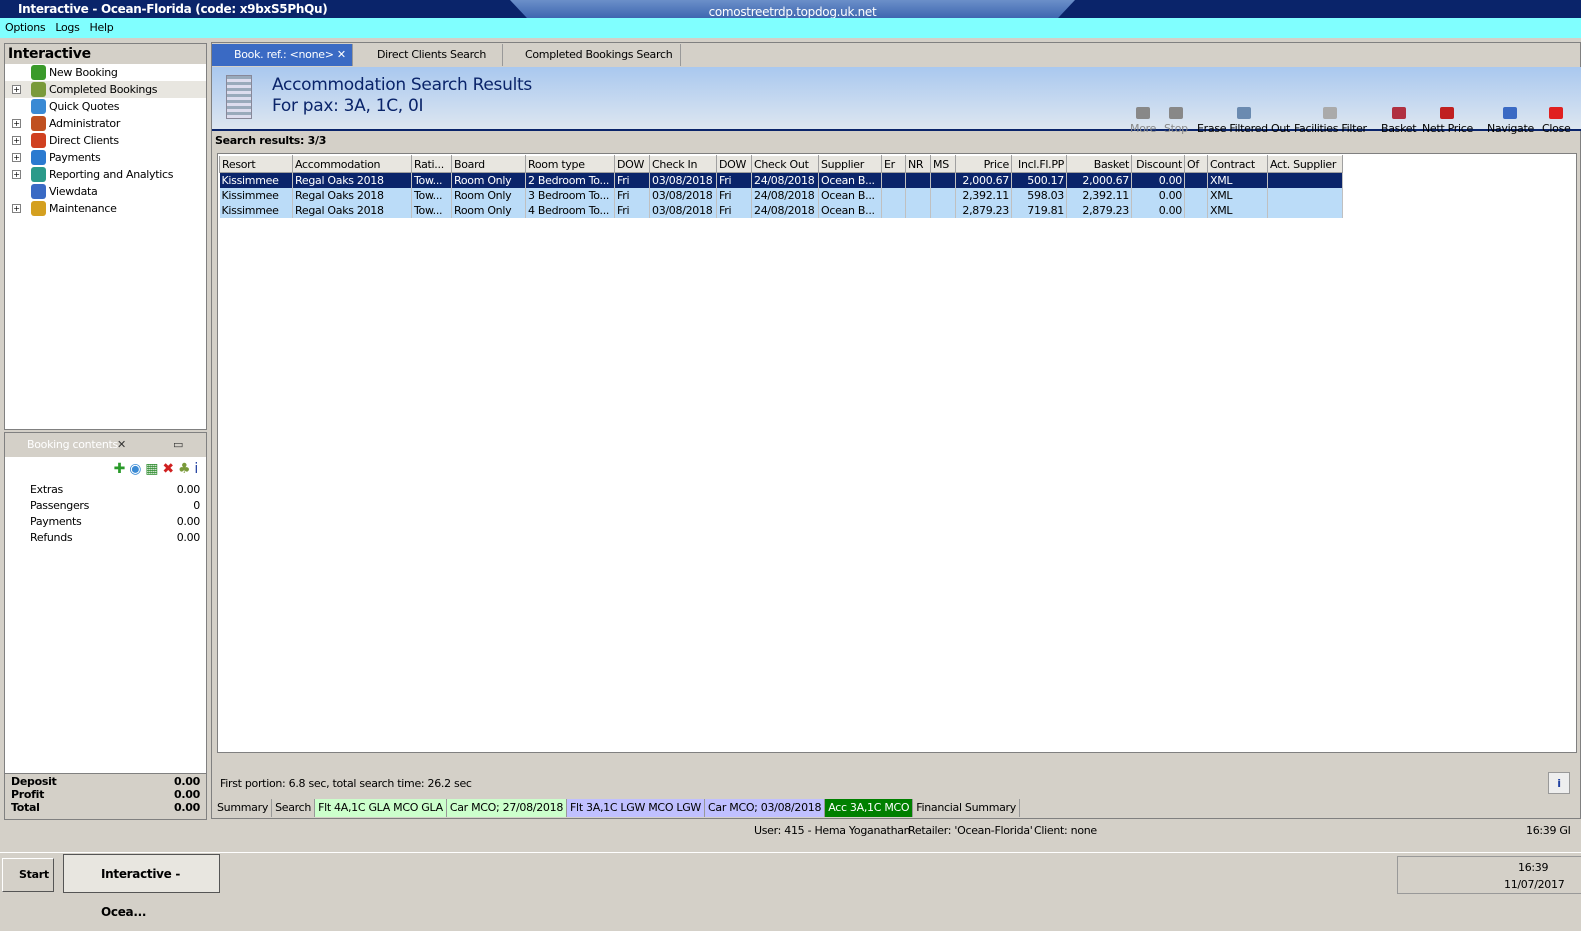  What do you see at coordinates (983, 195) in the screenshot?
I see `table-cell: 2,392.11` at bounding box center [983, 195].